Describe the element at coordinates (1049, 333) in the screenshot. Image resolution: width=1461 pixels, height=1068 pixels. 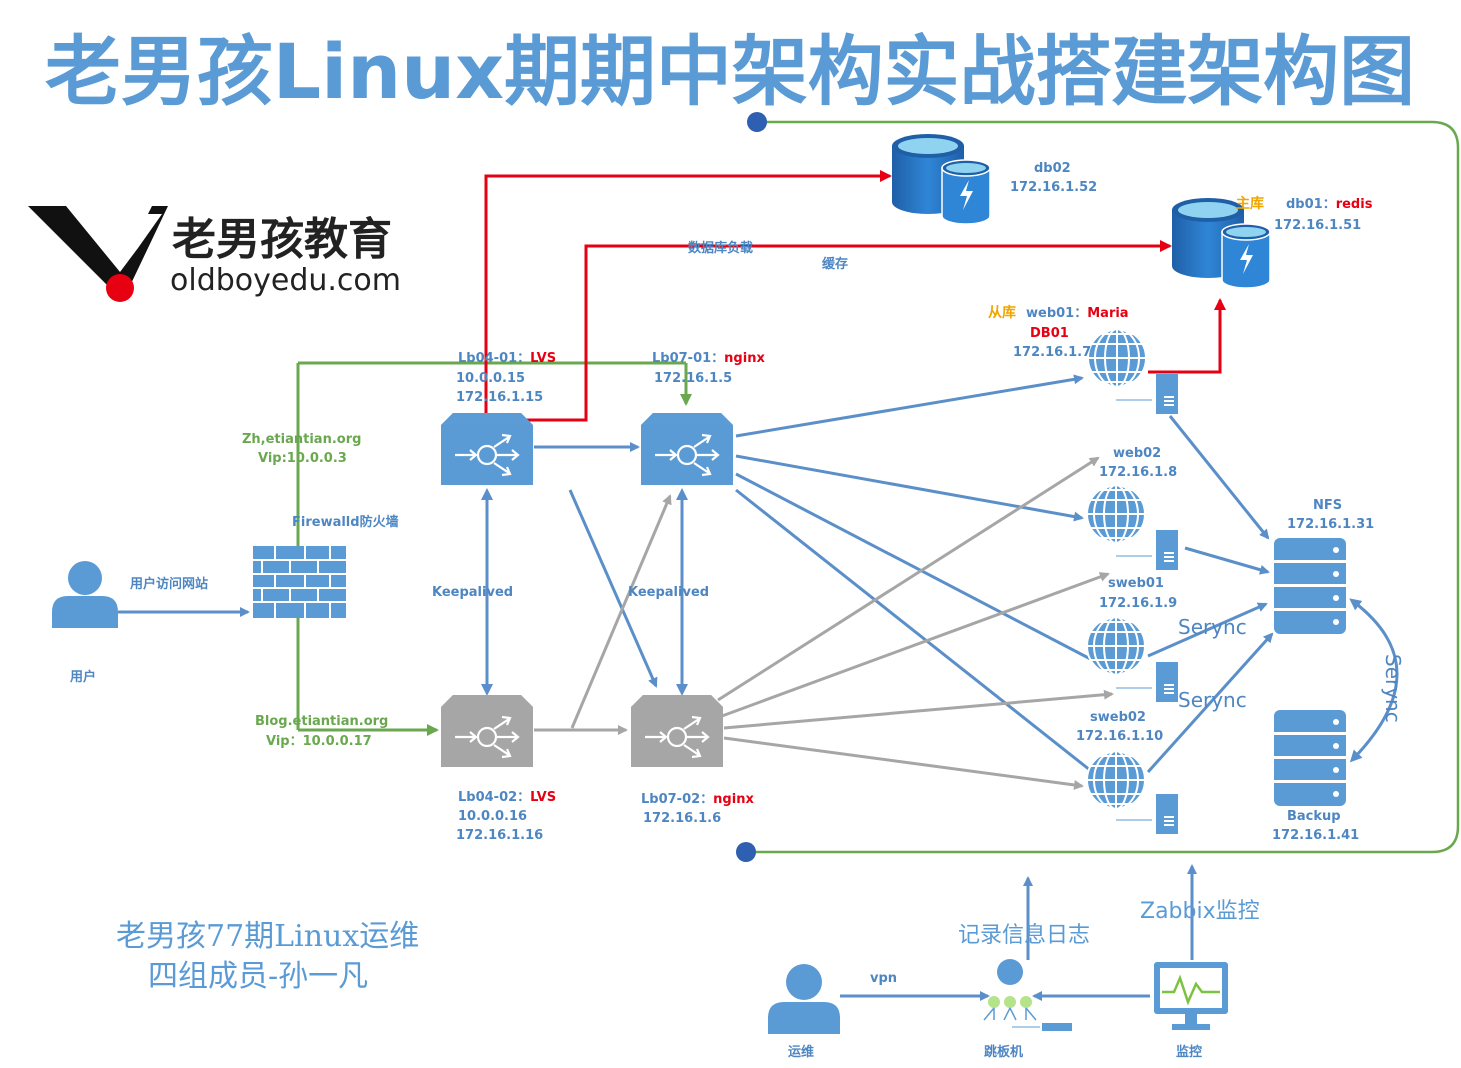
I see `web01-role2: DB01` at that location.